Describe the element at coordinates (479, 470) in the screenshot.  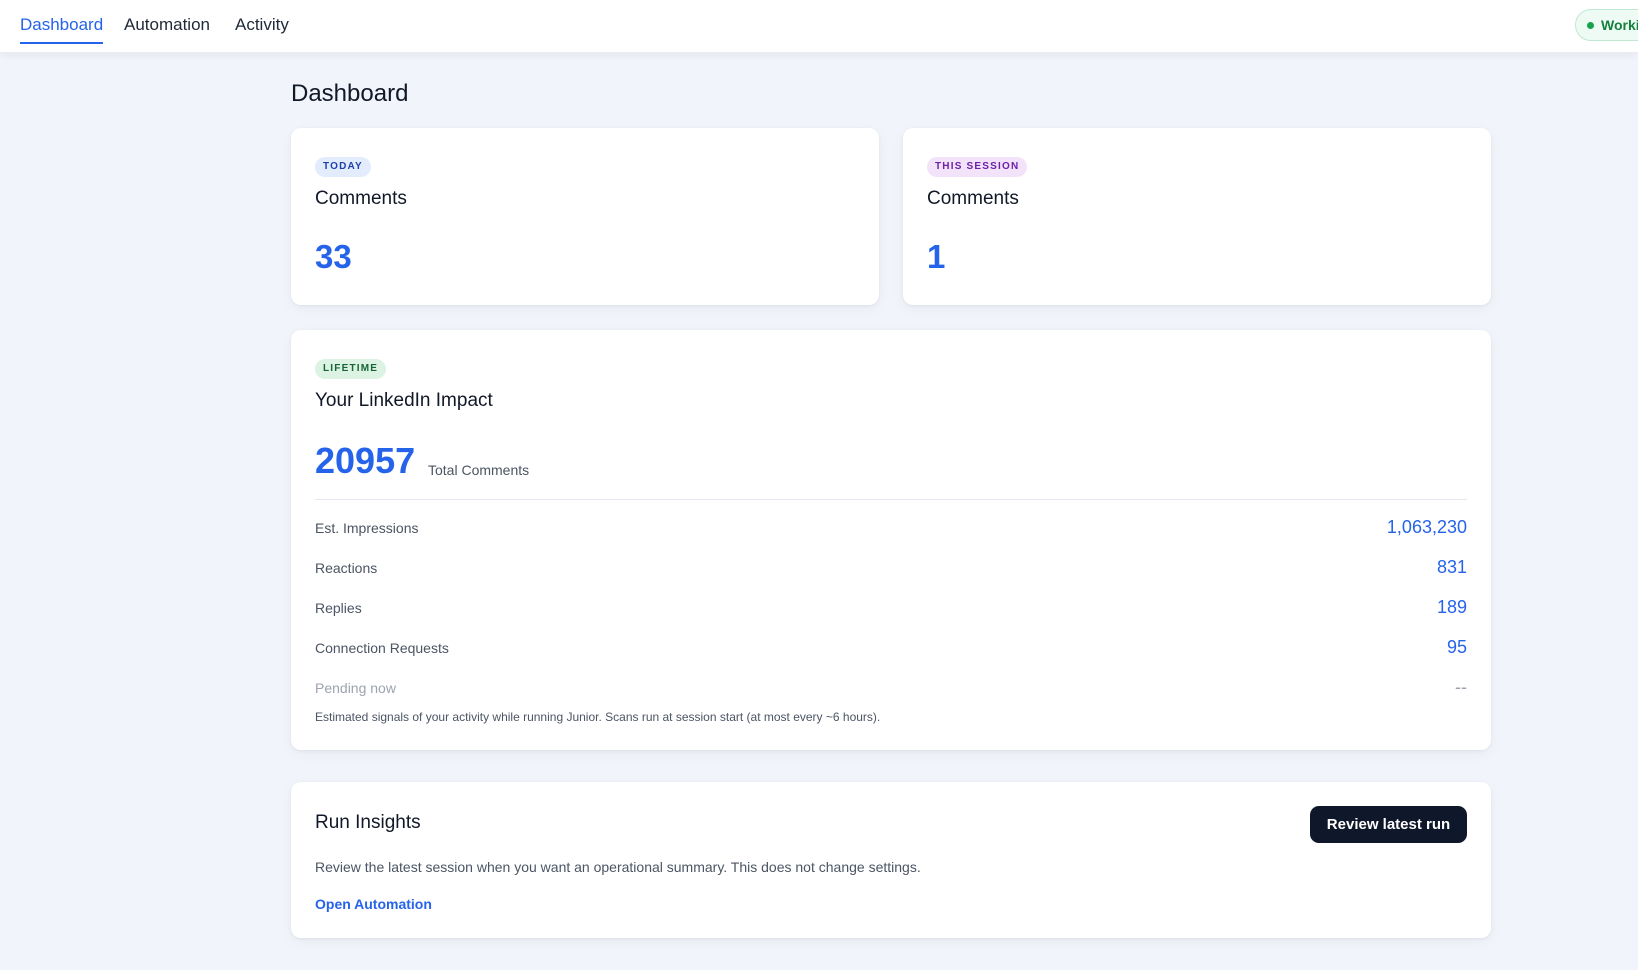
I see `total-comments-label: Total Comments` at that location.